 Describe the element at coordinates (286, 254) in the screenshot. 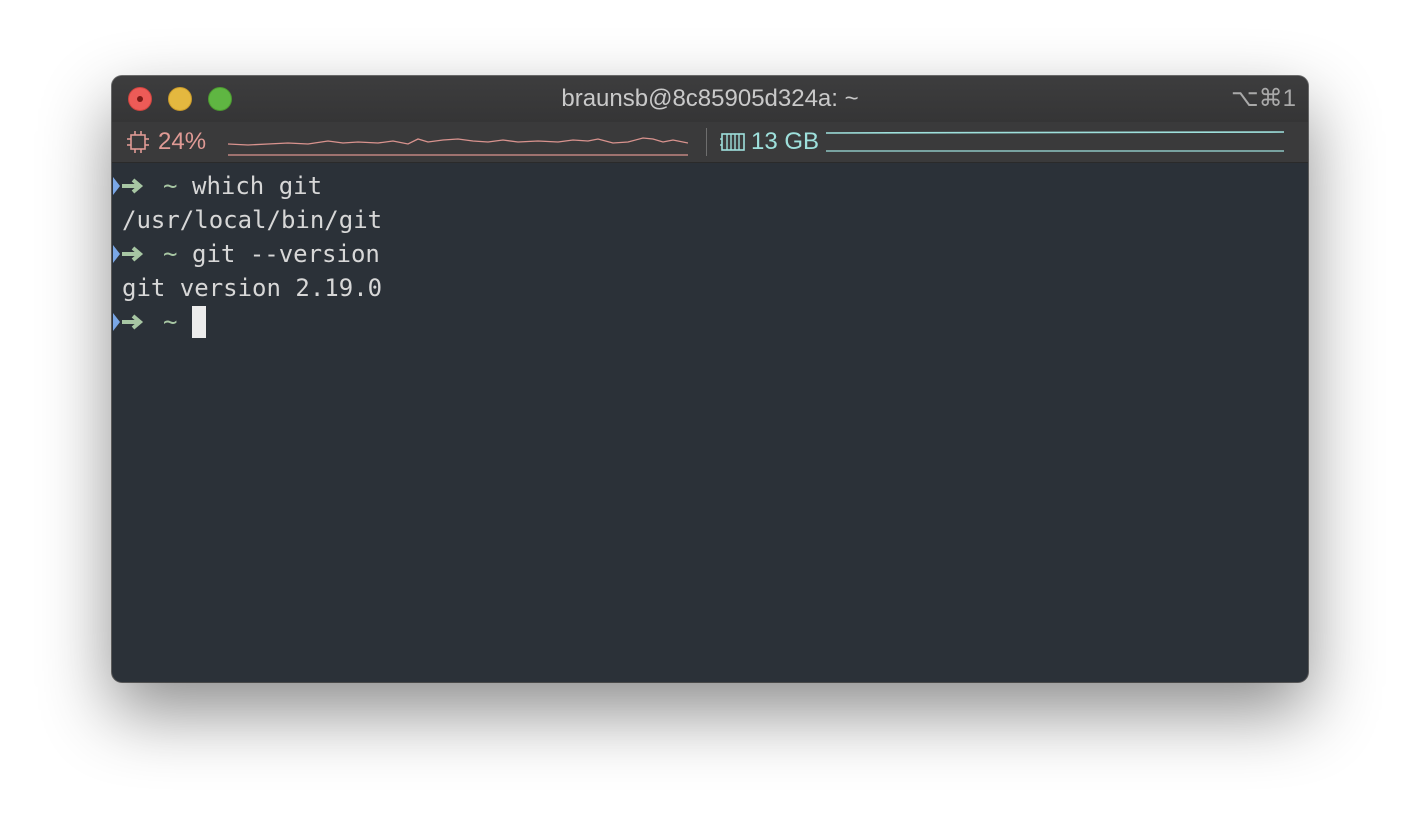

I see `command-text: git --version` at that location.